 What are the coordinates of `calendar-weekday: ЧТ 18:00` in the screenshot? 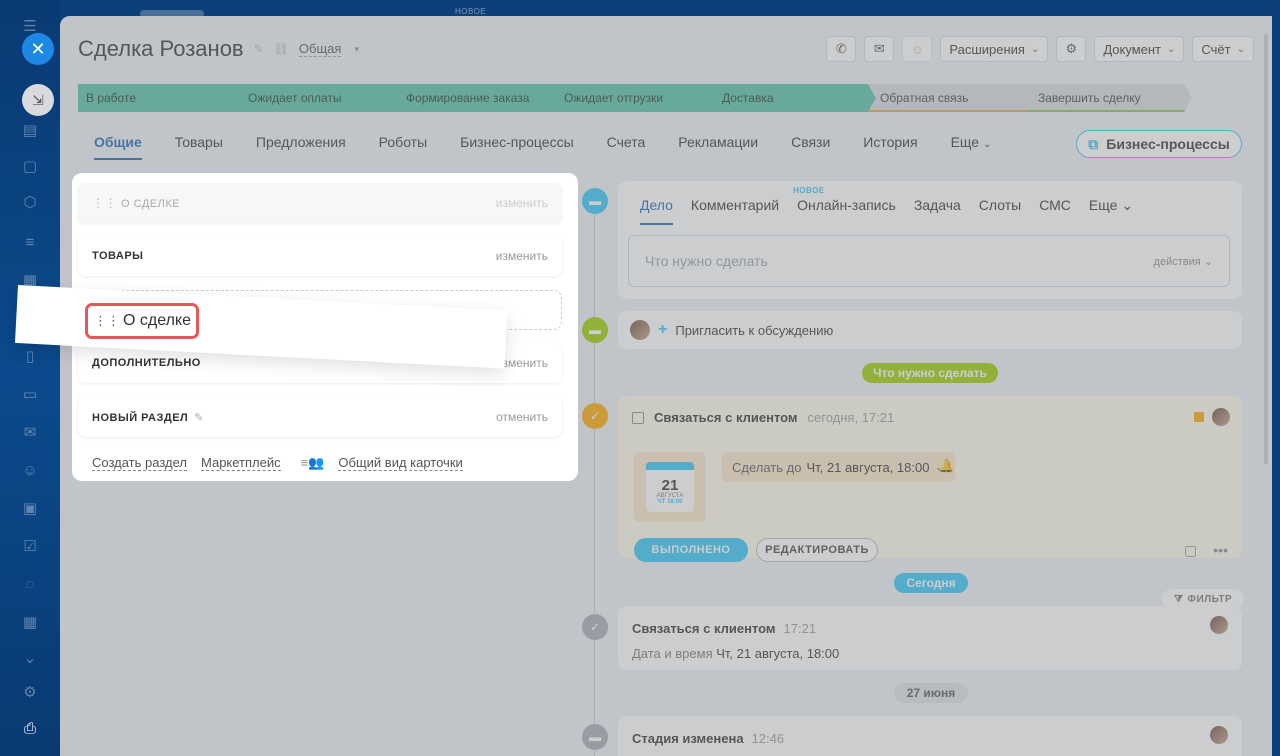 It's located at (670, 501).